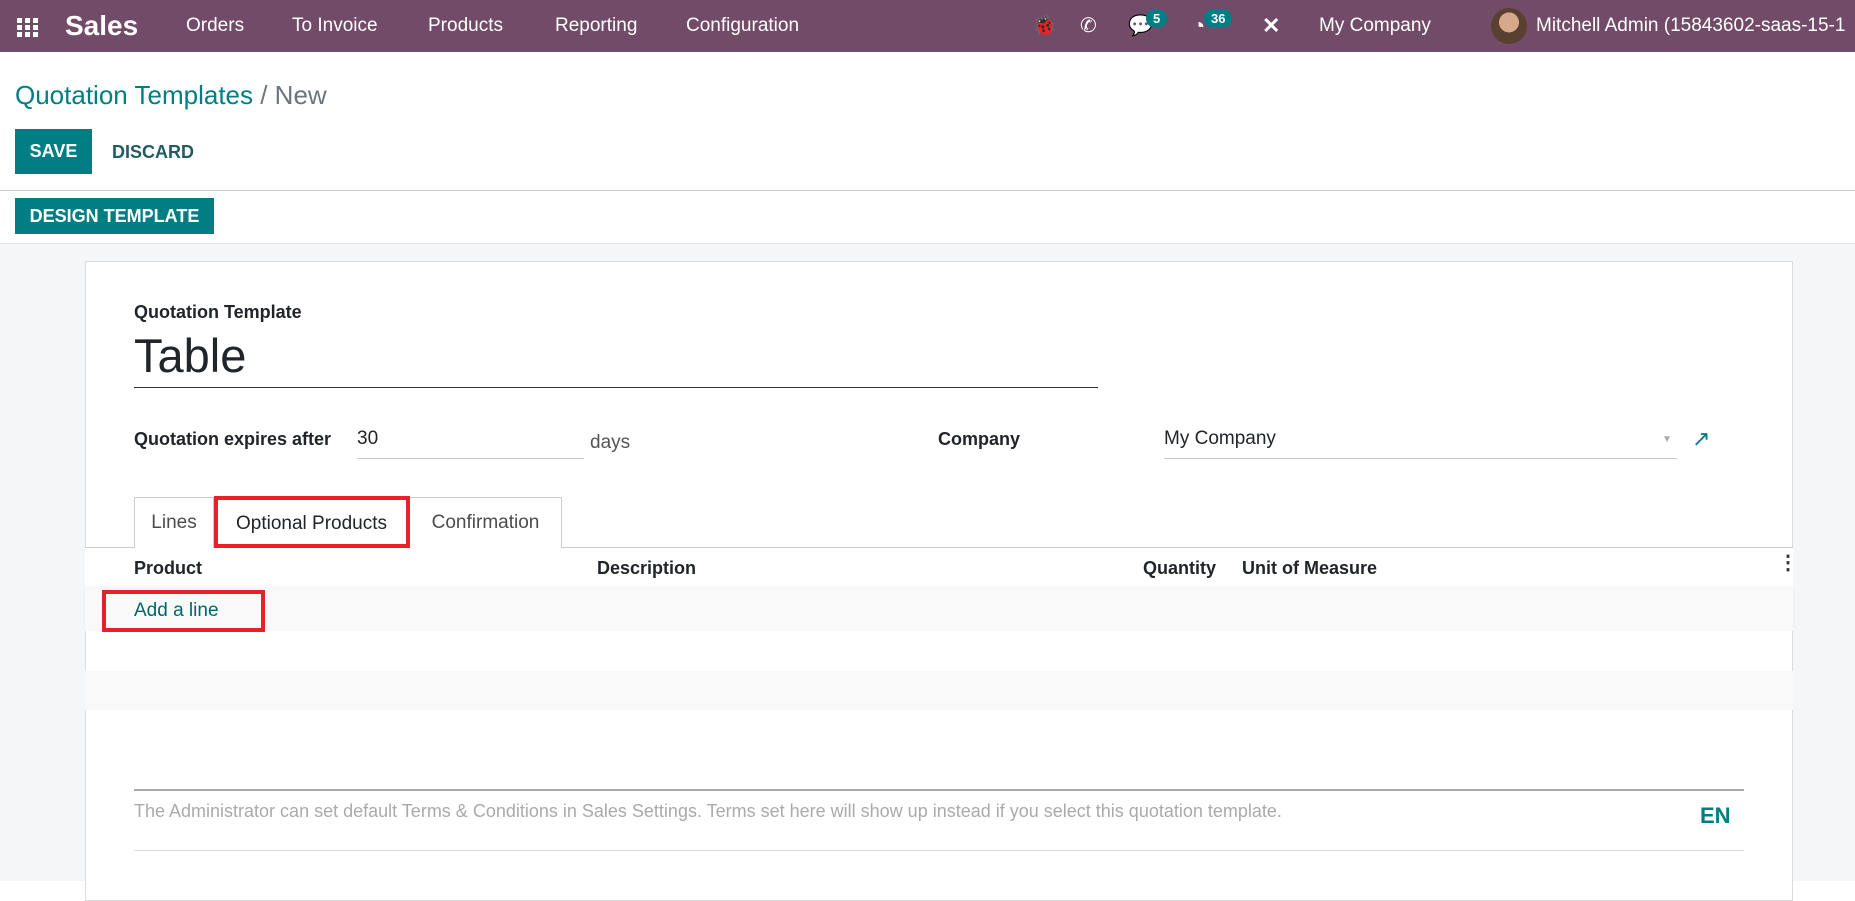 This screenshot has height=901, width=1855. Describe the element at coordinates (596, 26) in the screenshot. I see `menu-reporting: Reporting` at that location.